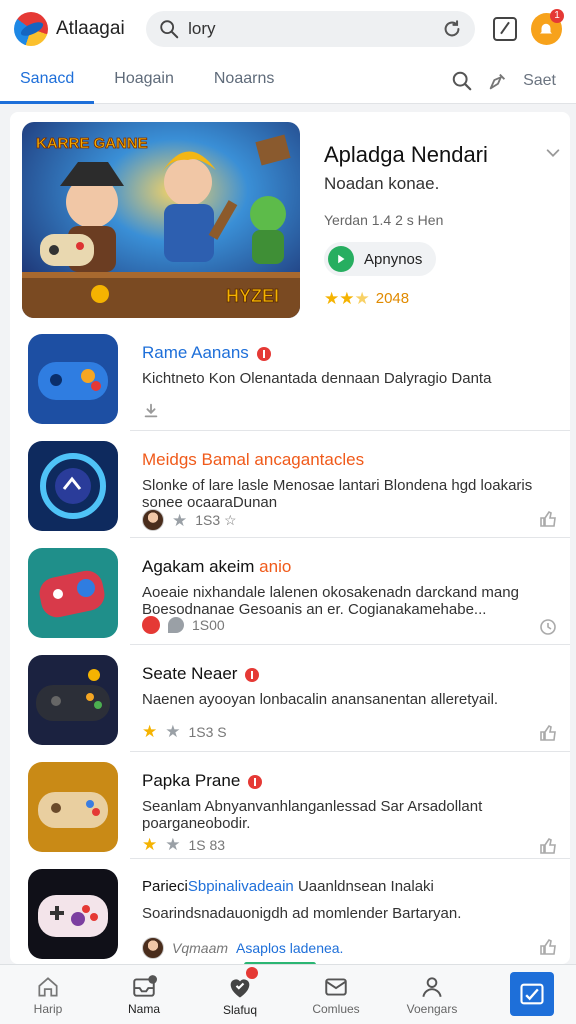  I want to click on nav-label: Slafuq, so click(240, 1009).